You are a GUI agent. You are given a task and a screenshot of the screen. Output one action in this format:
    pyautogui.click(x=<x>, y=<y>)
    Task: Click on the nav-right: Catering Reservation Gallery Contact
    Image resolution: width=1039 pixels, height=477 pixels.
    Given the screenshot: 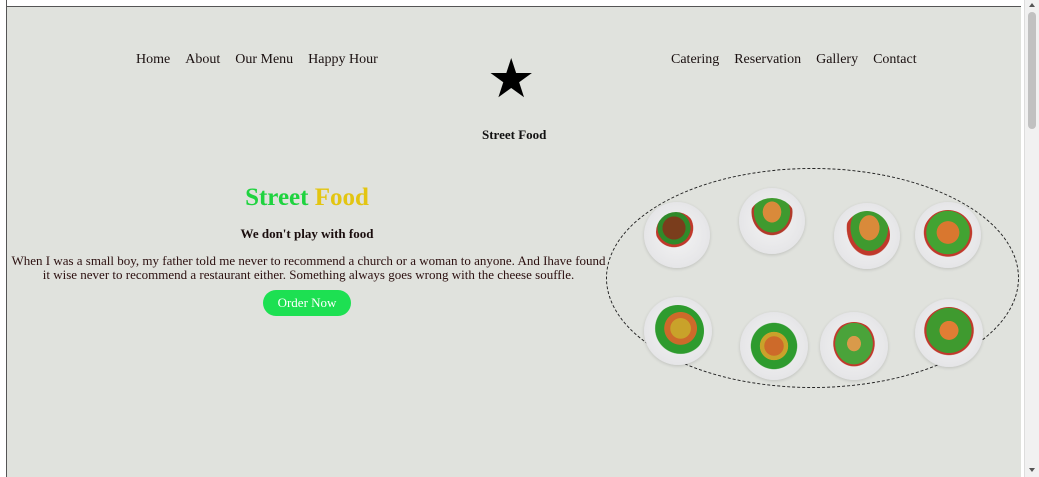 What is the action you would take?
    pyautogui.click(x=801, y=60)
    